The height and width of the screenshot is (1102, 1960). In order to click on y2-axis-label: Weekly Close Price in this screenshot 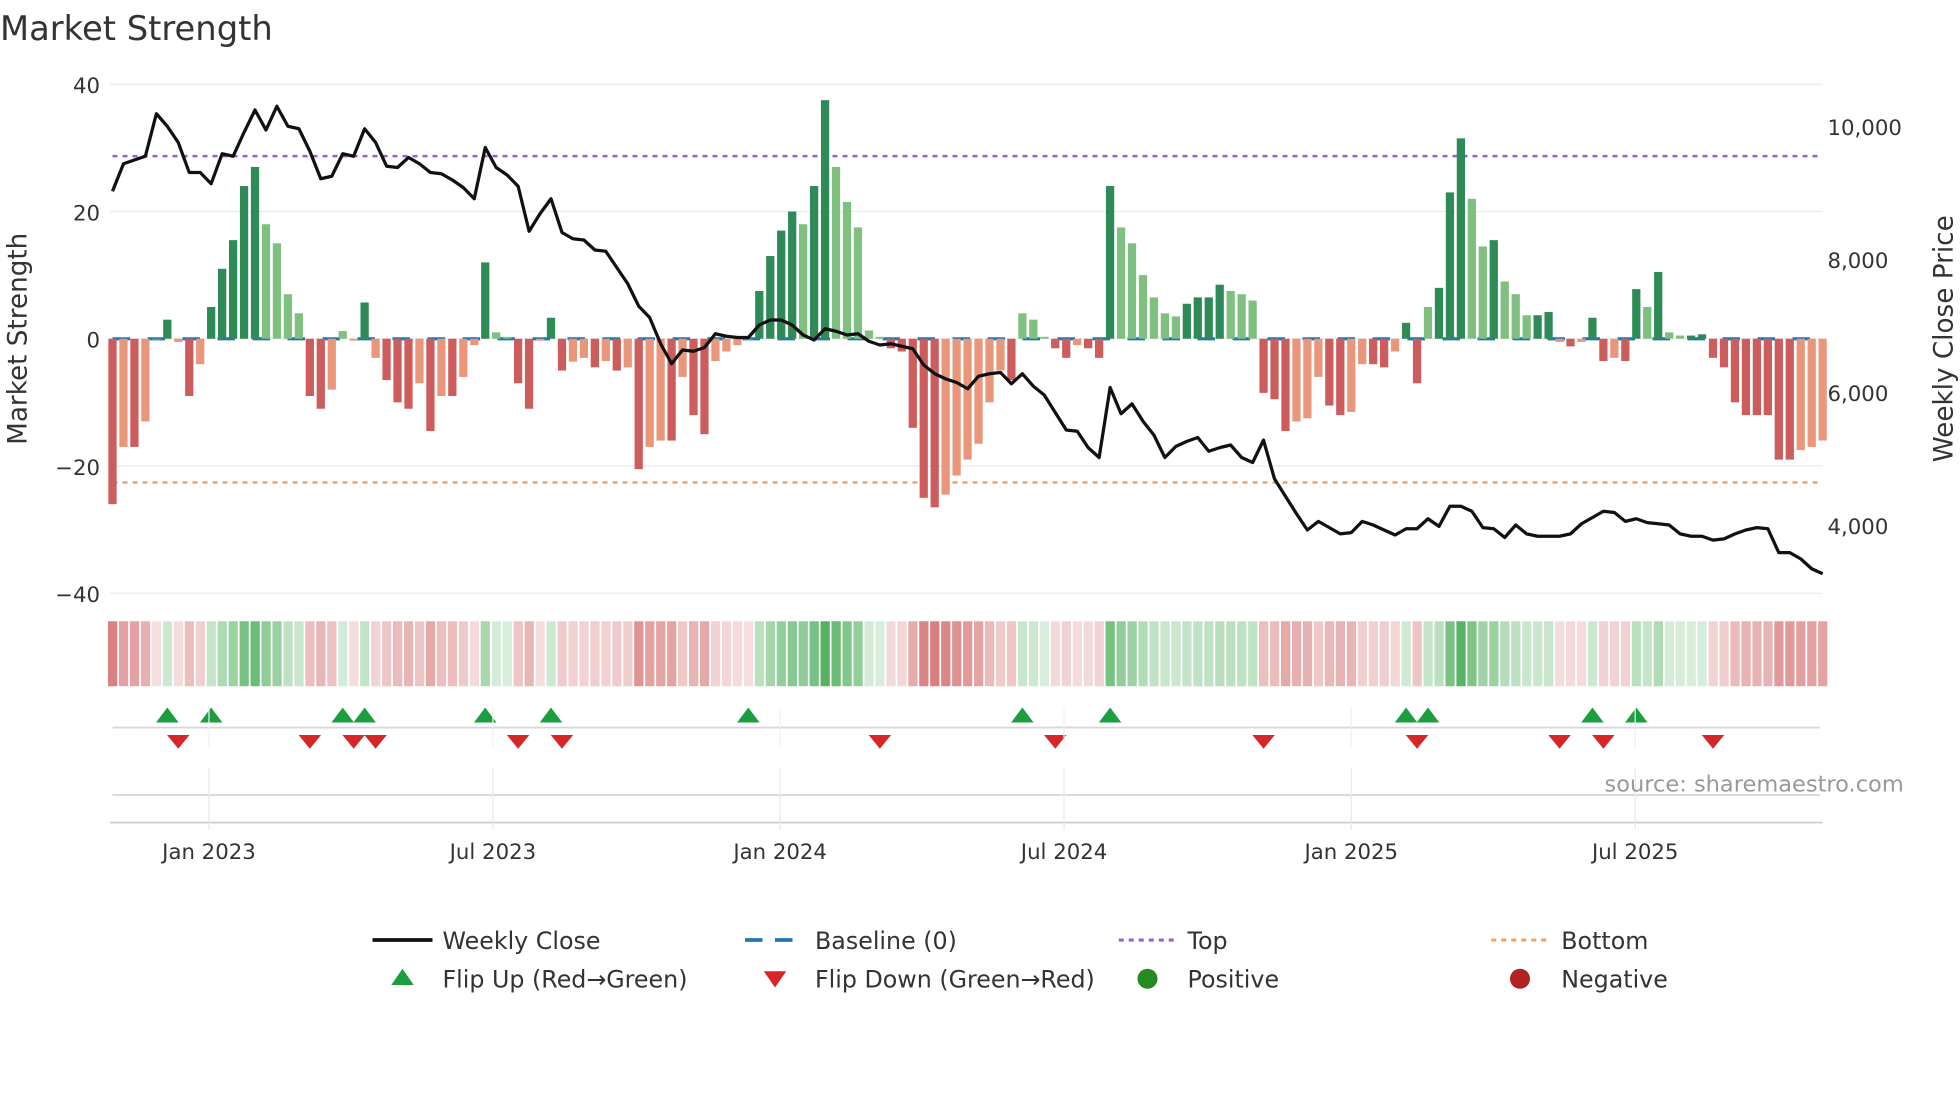, I will do `click(1945, 338)`.